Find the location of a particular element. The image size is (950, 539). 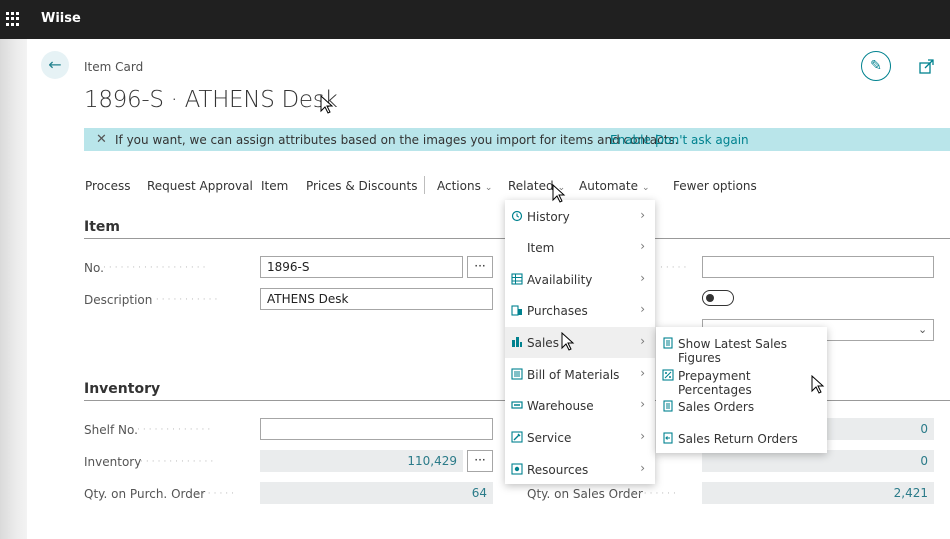

menu-item-bill-of-materials: Bill of Materials › is located at coordinates (580, 374).